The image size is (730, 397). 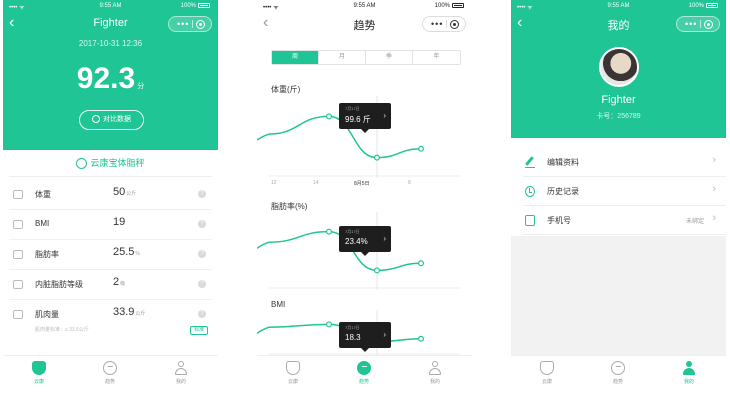 What do you see at coordinates (362, 184) in the screenshot?
I see `x-tick: 8月5日` at bounding box center [362, 184].